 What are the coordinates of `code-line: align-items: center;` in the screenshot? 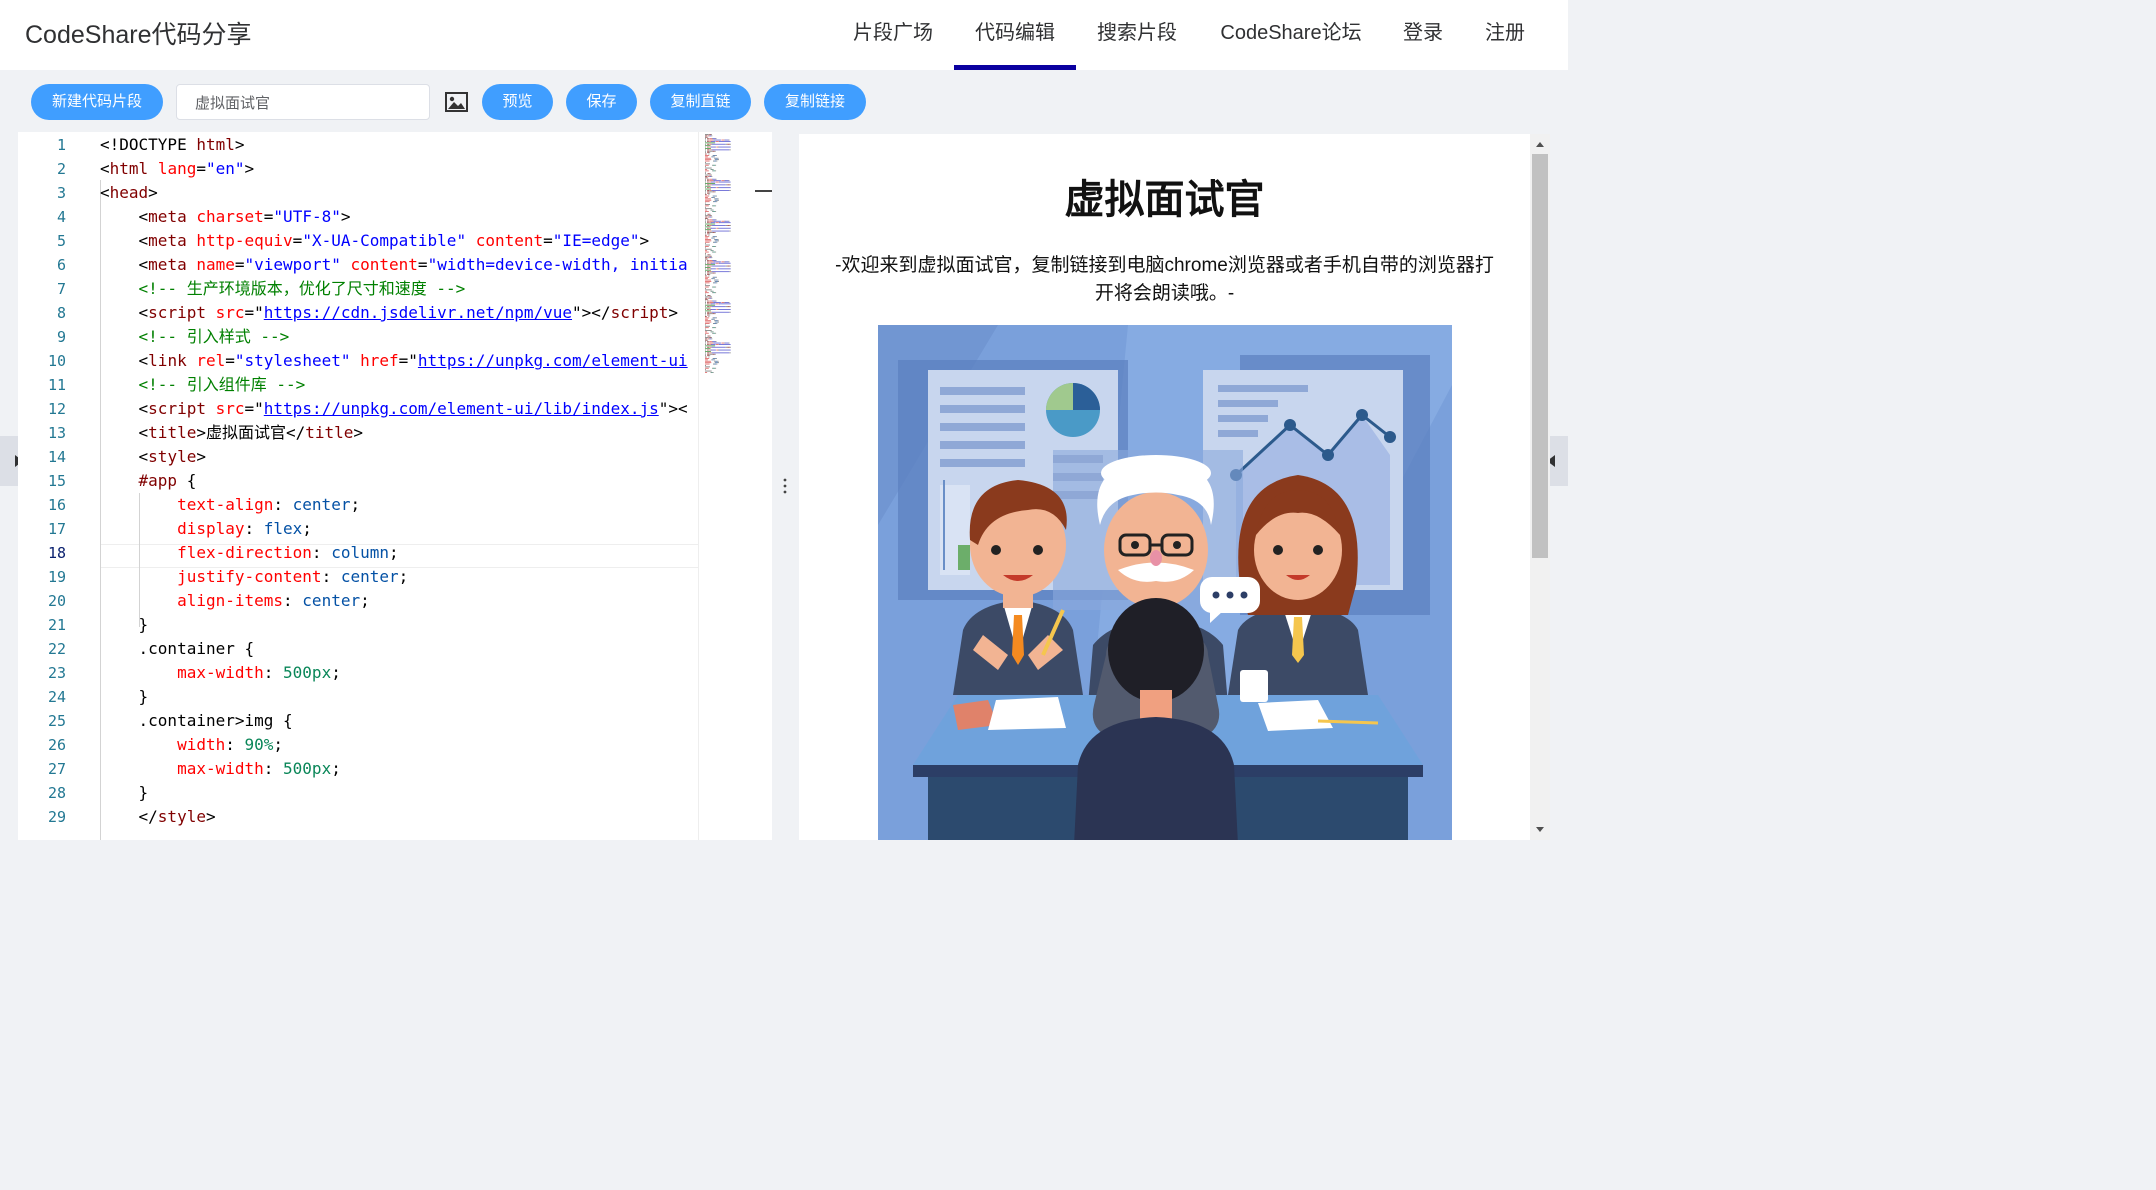 It's located at (235, 601).